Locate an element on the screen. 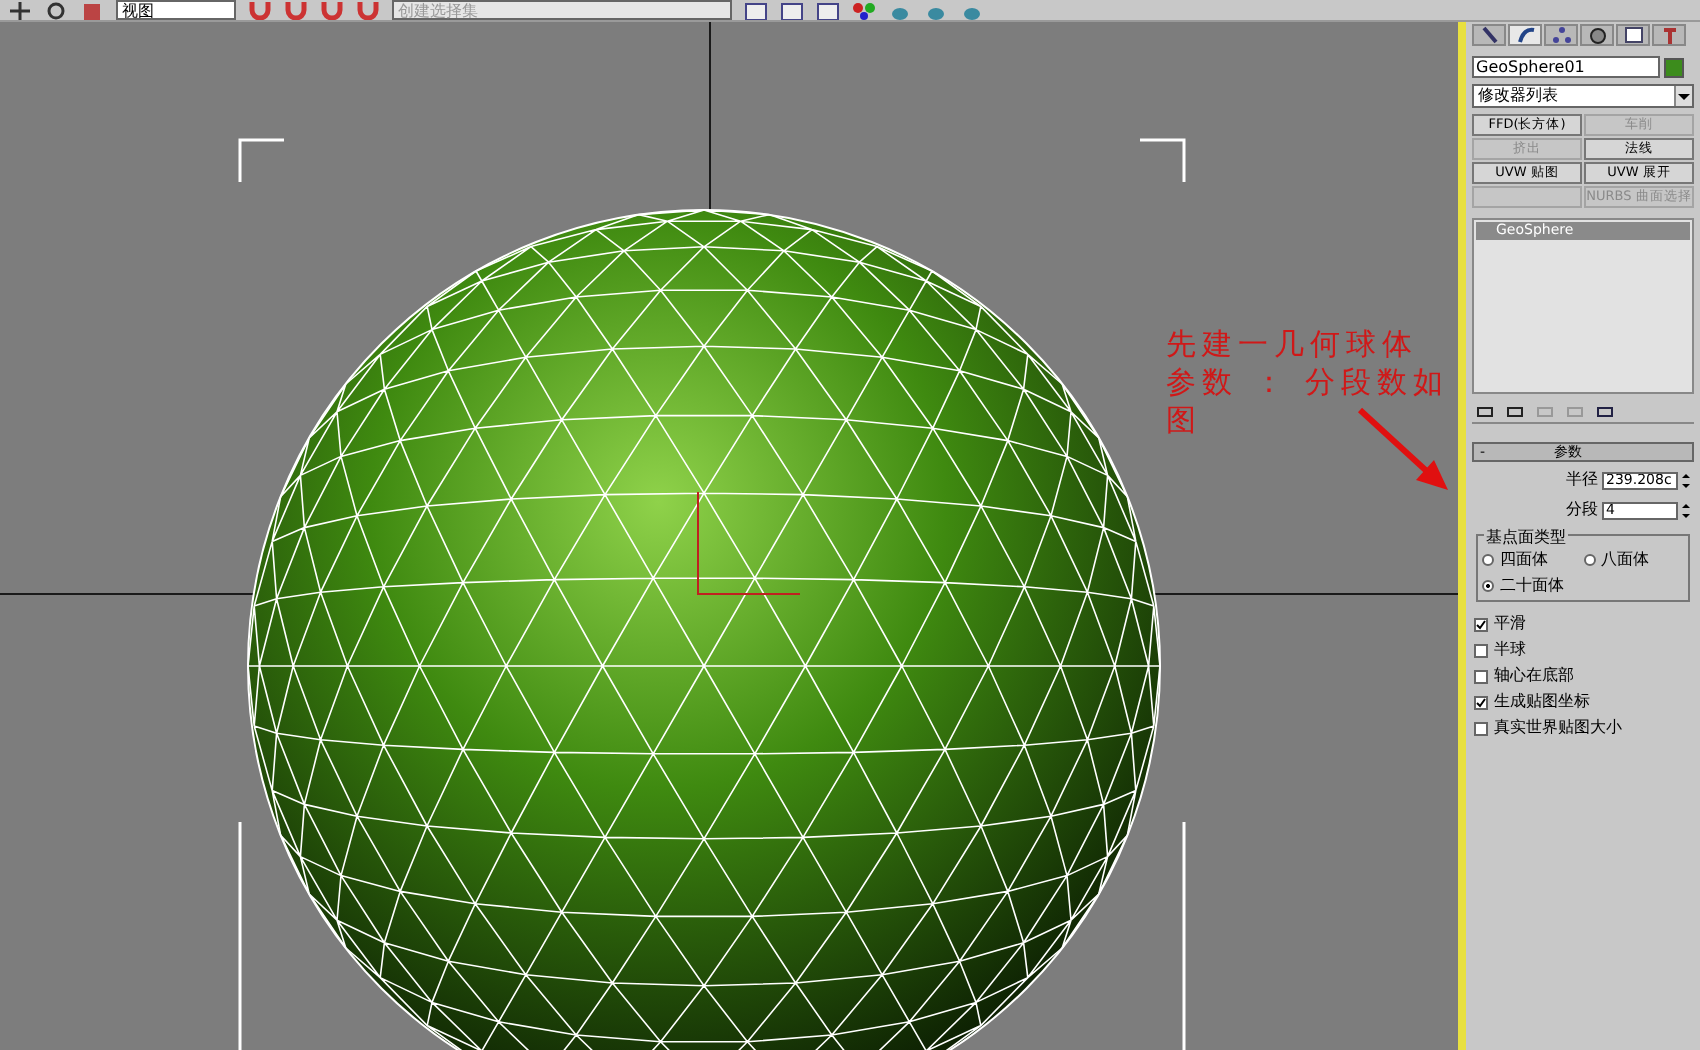 Image resolution: width=1700 pixels, height=1050 pixels. annotation-text: 先建一几何球体 参数 ： 分段数如图 is located at coordinates (1309, 383).